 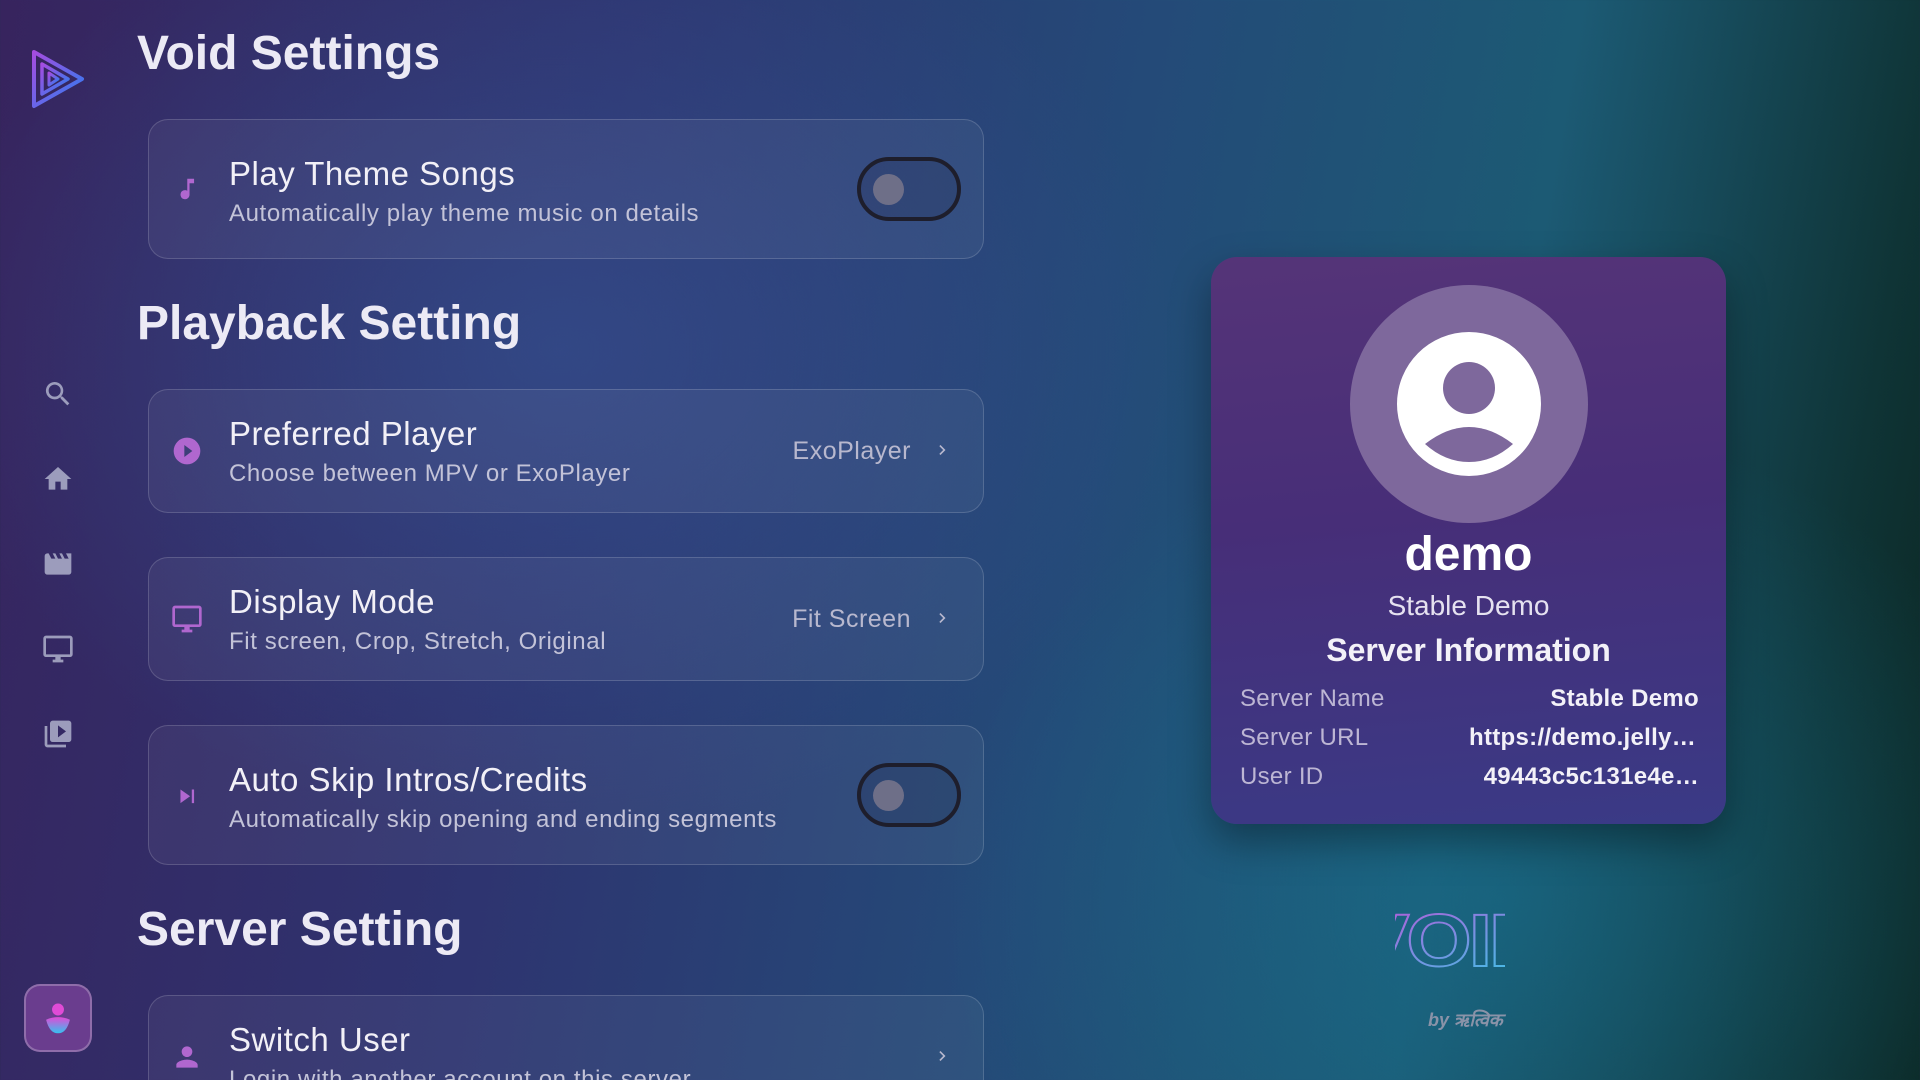 I want to click on person-icon, so click(x=187, y=1057).